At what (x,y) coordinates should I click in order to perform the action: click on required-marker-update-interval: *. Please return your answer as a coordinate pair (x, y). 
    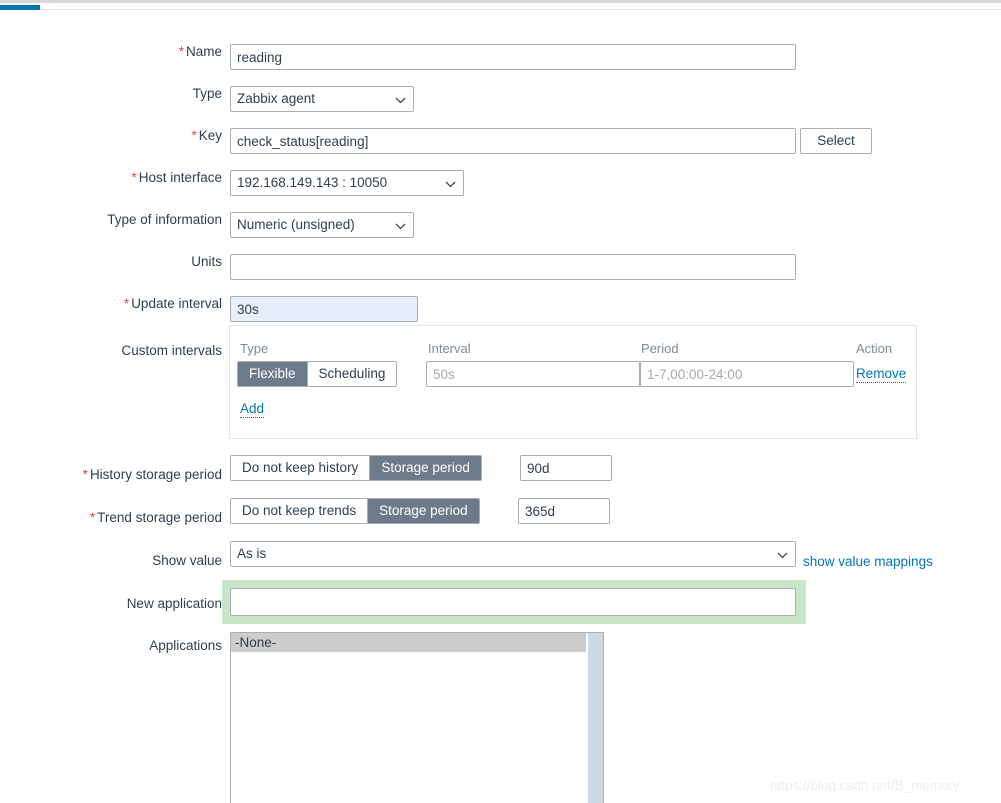
    Looking at the image, I should click on (126, 303).